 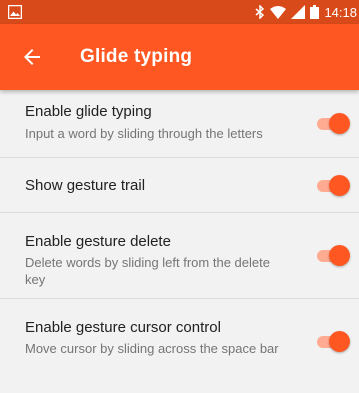 What do you see at coordinates (179, 185) in the screenshot?
I see `setting-show-gesture-trail: Show gesture trail` at bounding box center [179, 185].